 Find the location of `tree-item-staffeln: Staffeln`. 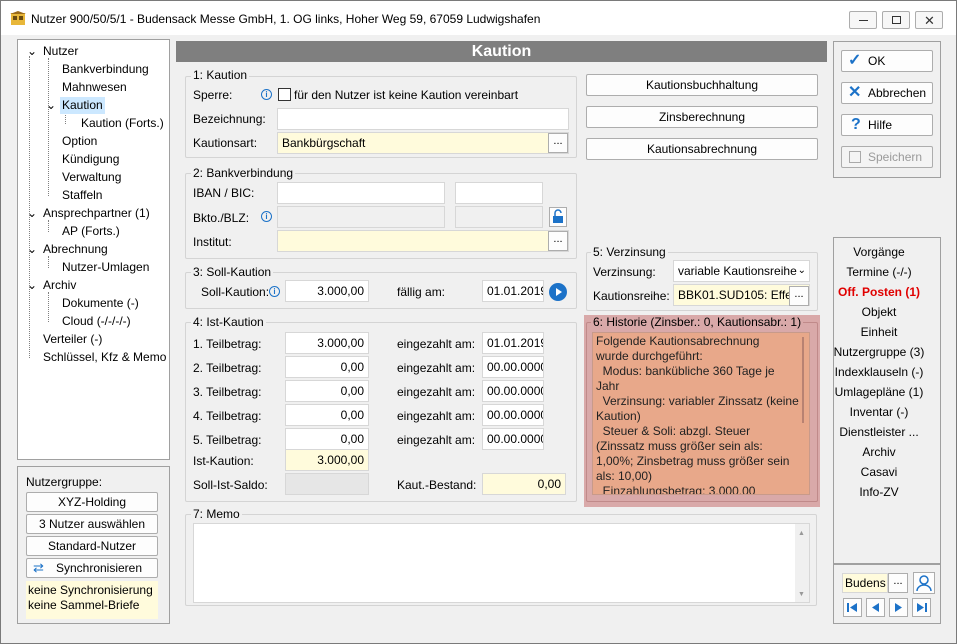

tree-item-staffeln: Staffeln is located at coordinates (82, 195).